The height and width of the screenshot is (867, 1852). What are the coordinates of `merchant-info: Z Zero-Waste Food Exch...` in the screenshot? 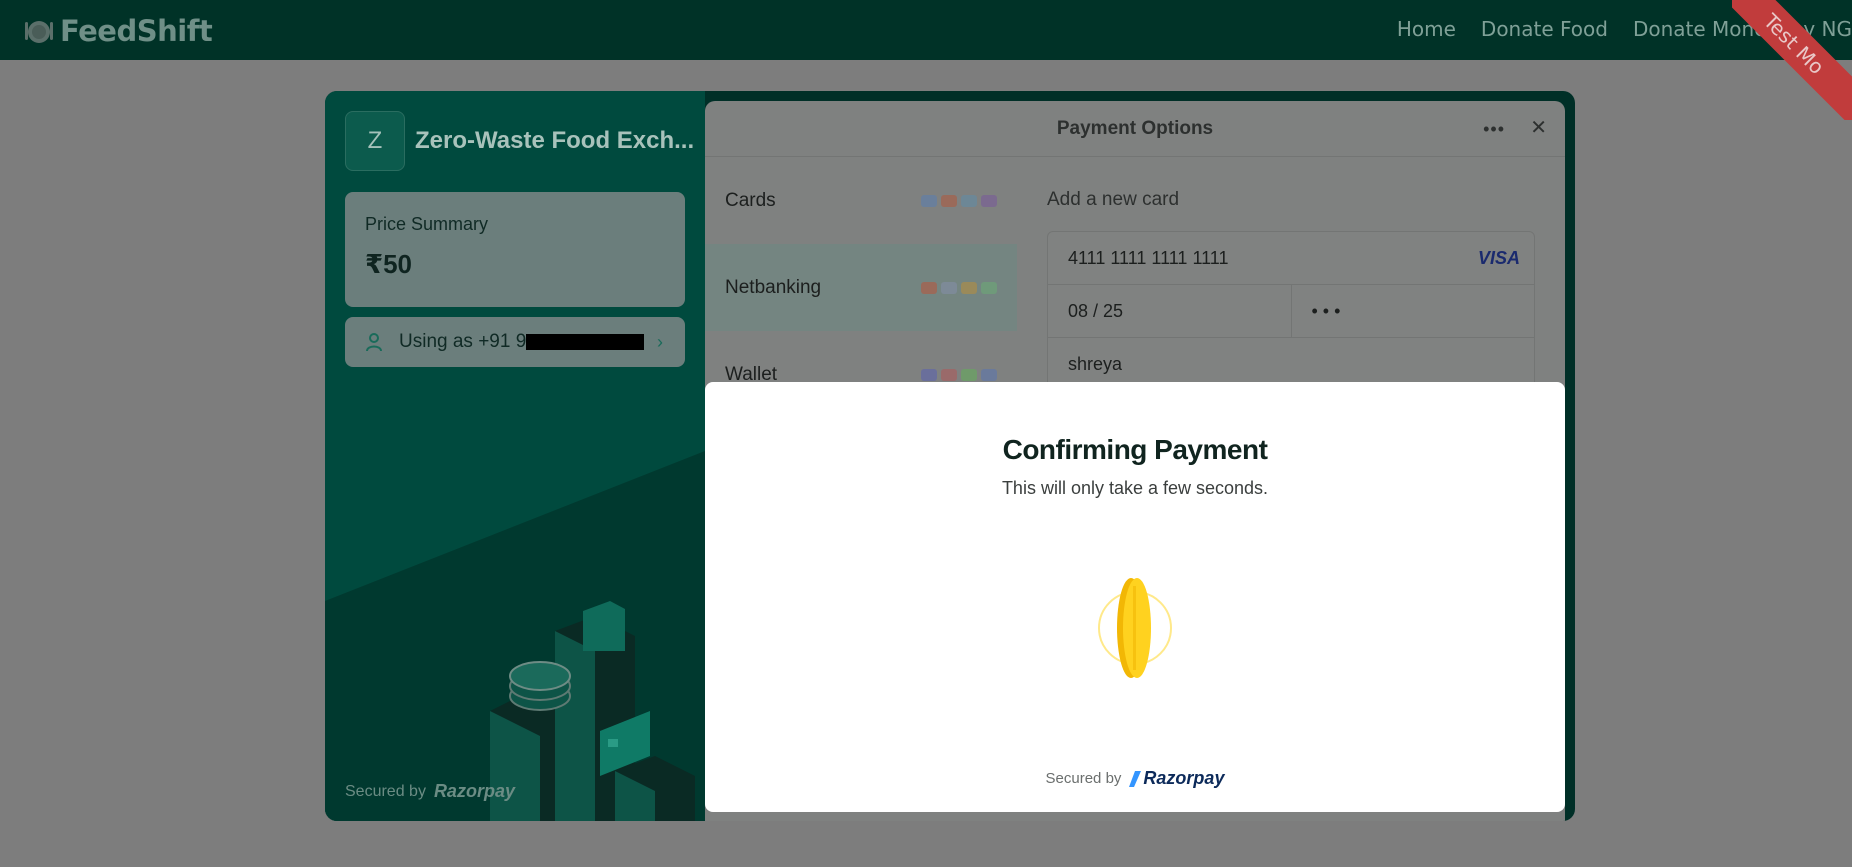 It's located at (519, 141).